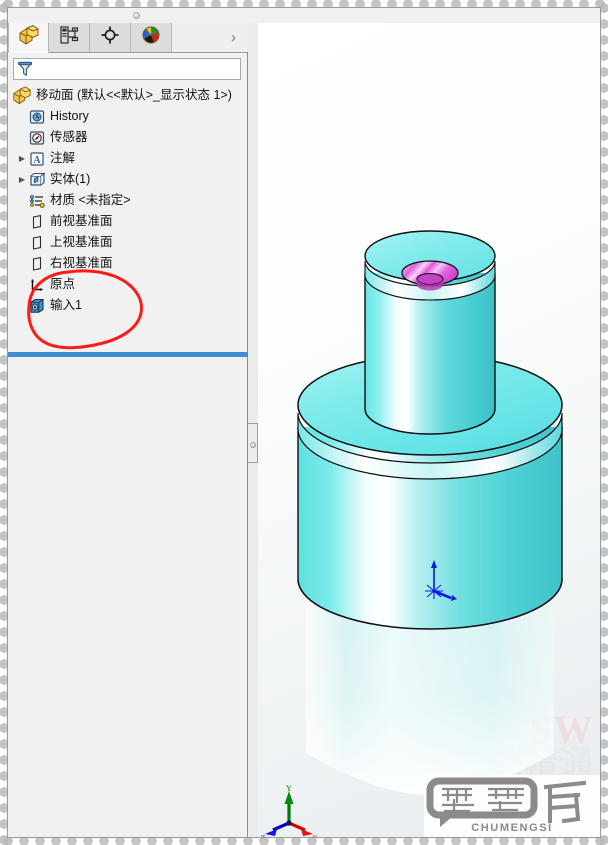  I want to click on svg-text: A, so click(37, 160).